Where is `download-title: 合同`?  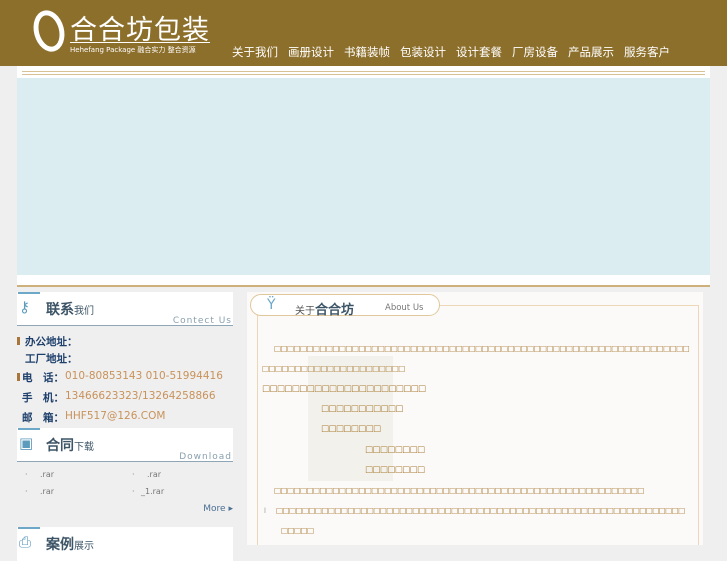
download-title: 合同 is located at coordinates (60, 446).